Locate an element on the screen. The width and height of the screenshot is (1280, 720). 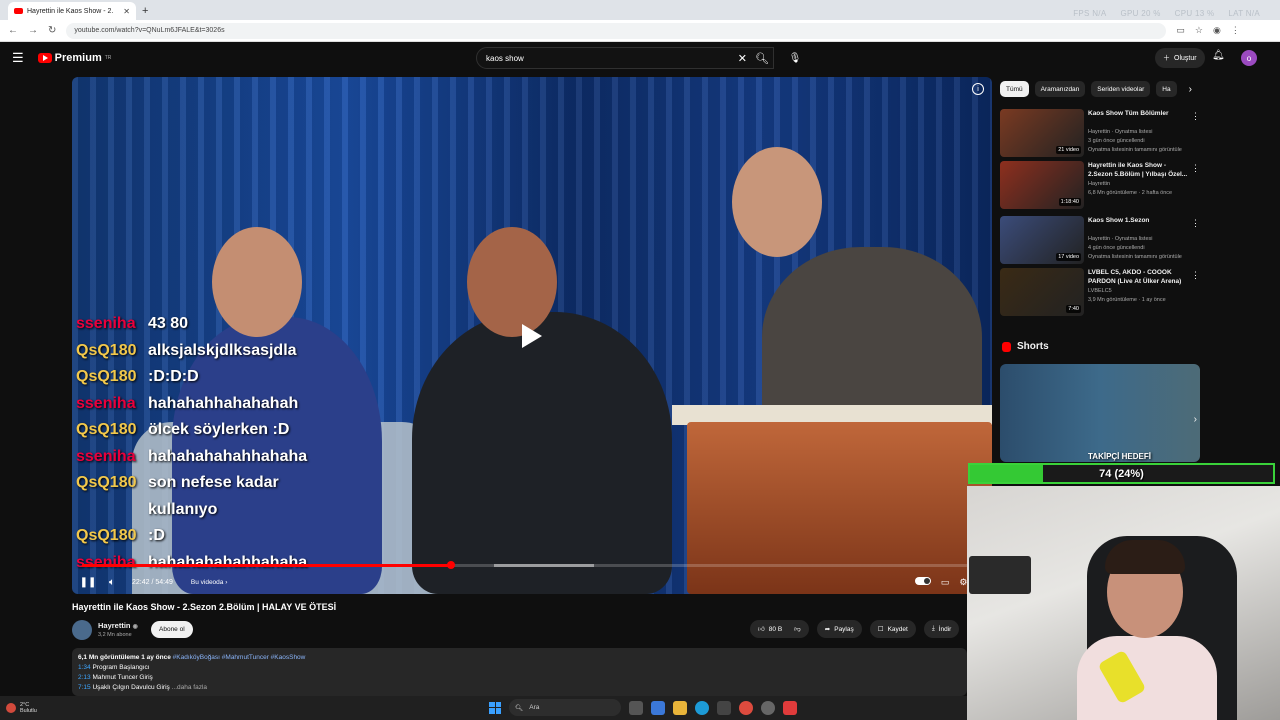
subtitles-icon: ▭ is located at coordinates (945, 582).